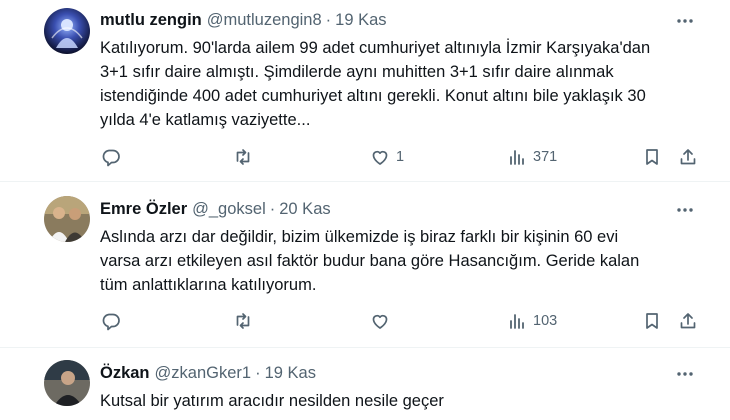  I want to click on tweet-header: Özkan @zkanGker1 · 19 Kas, so click(208, 373).